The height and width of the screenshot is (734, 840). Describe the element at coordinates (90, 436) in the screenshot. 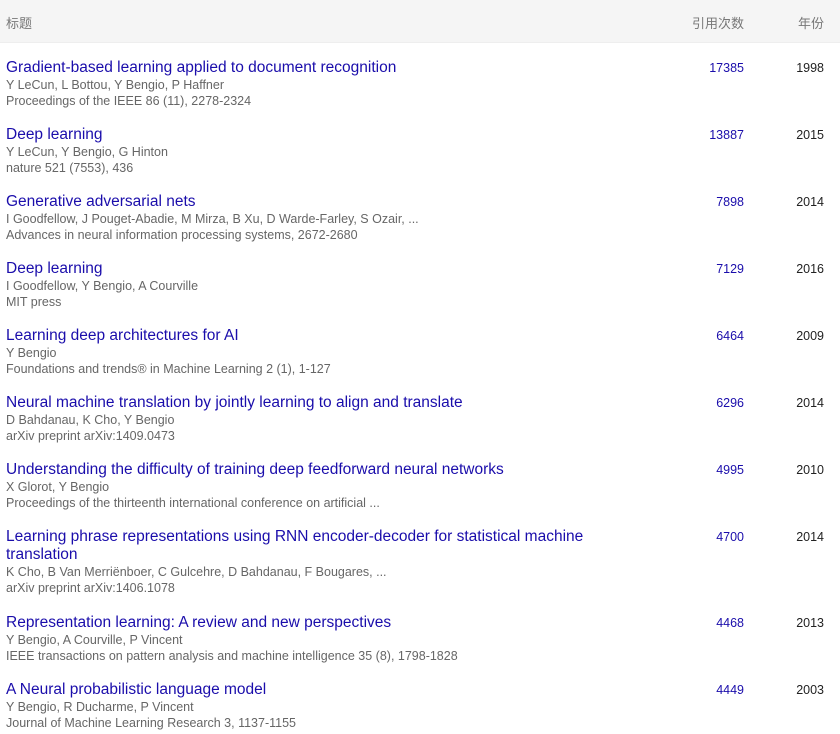

I see `paper-venue: arXiv preprint arXiv:1409.0473` at that location.